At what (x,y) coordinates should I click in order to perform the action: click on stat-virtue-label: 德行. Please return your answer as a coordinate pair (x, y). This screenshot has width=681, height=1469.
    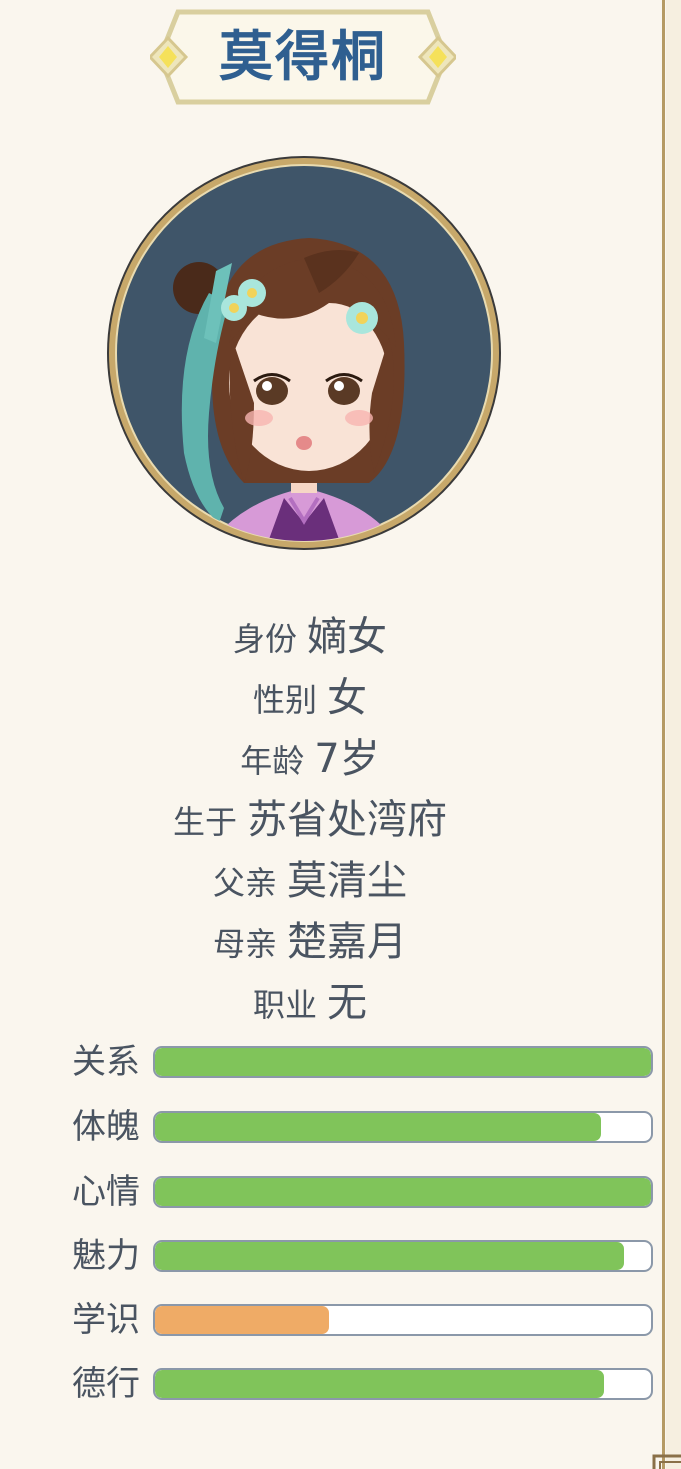
    Looking at the image, I should click on (106, 1384).